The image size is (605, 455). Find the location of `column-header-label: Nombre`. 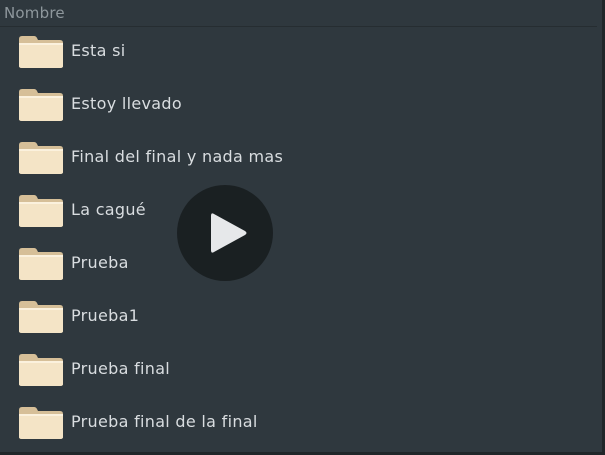

column-header-label: Nombre is located at coordinates (34, 13).